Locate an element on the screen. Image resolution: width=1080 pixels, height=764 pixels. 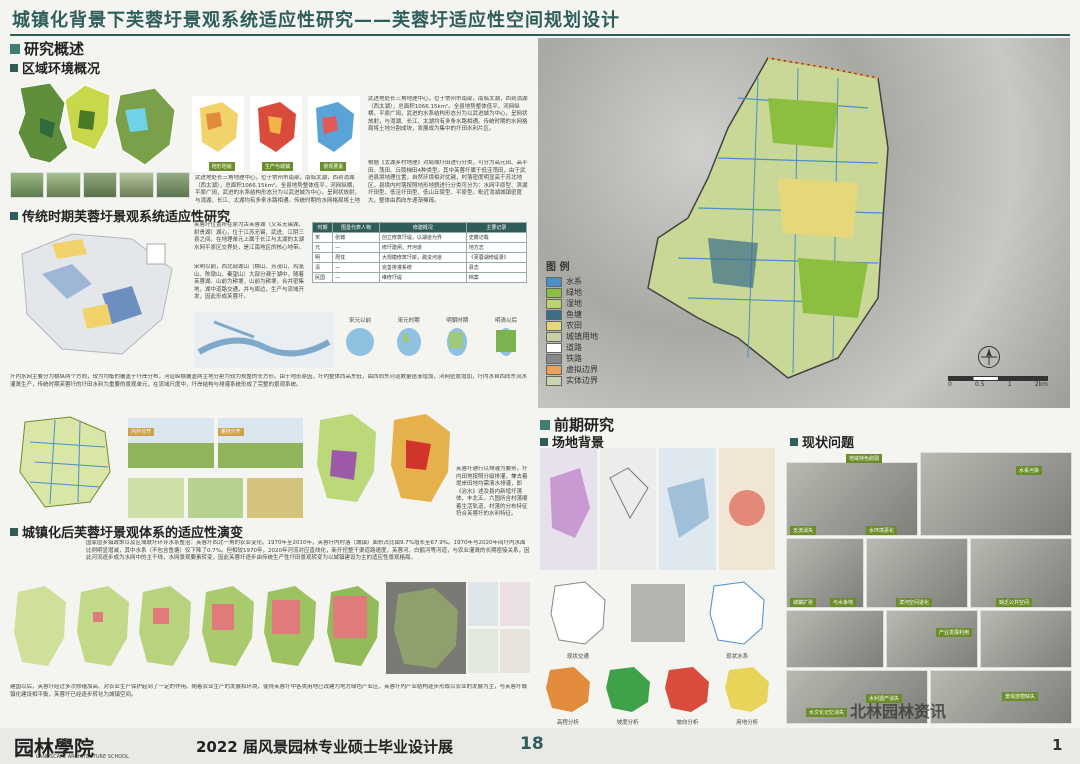
legend-label: 水系 is located at coordinates (574, 281).